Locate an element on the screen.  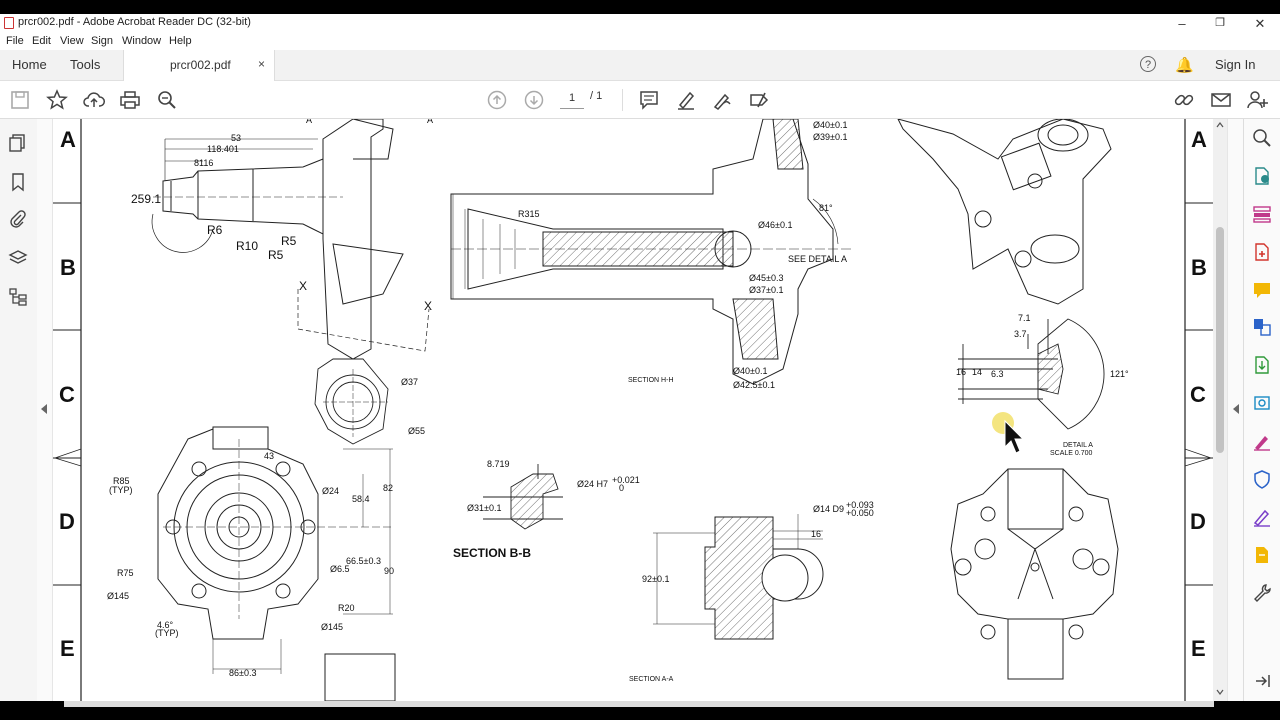
attachments-icon is located at coordinates (18, 219).